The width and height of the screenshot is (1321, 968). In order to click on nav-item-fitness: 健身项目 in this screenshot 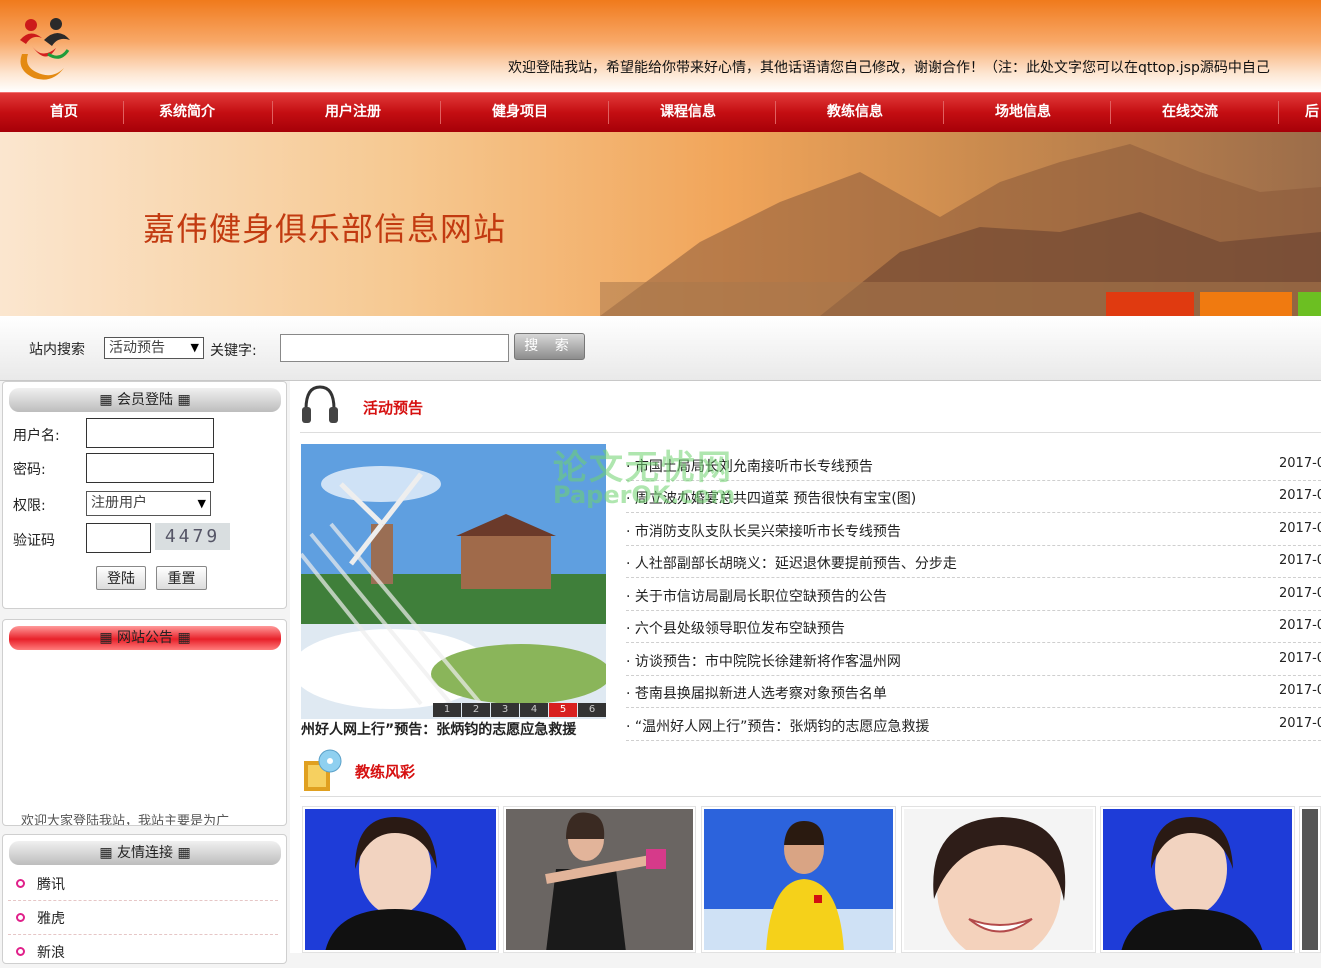, I will do `click(520, 112)`.